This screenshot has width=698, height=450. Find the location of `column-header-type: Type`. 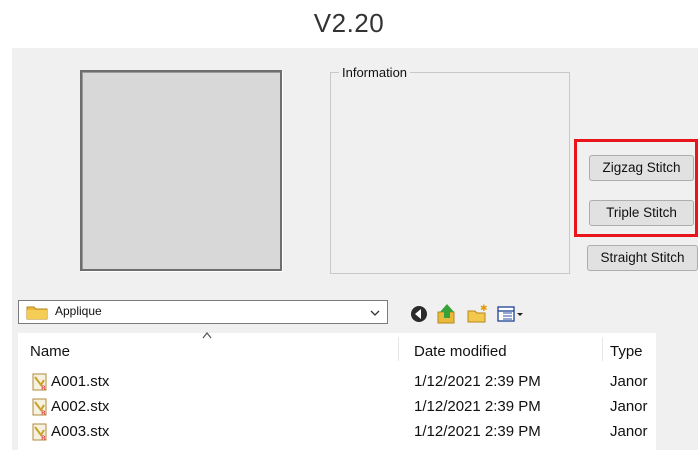

column-header-type: Type is located at coordinates (626, 351).